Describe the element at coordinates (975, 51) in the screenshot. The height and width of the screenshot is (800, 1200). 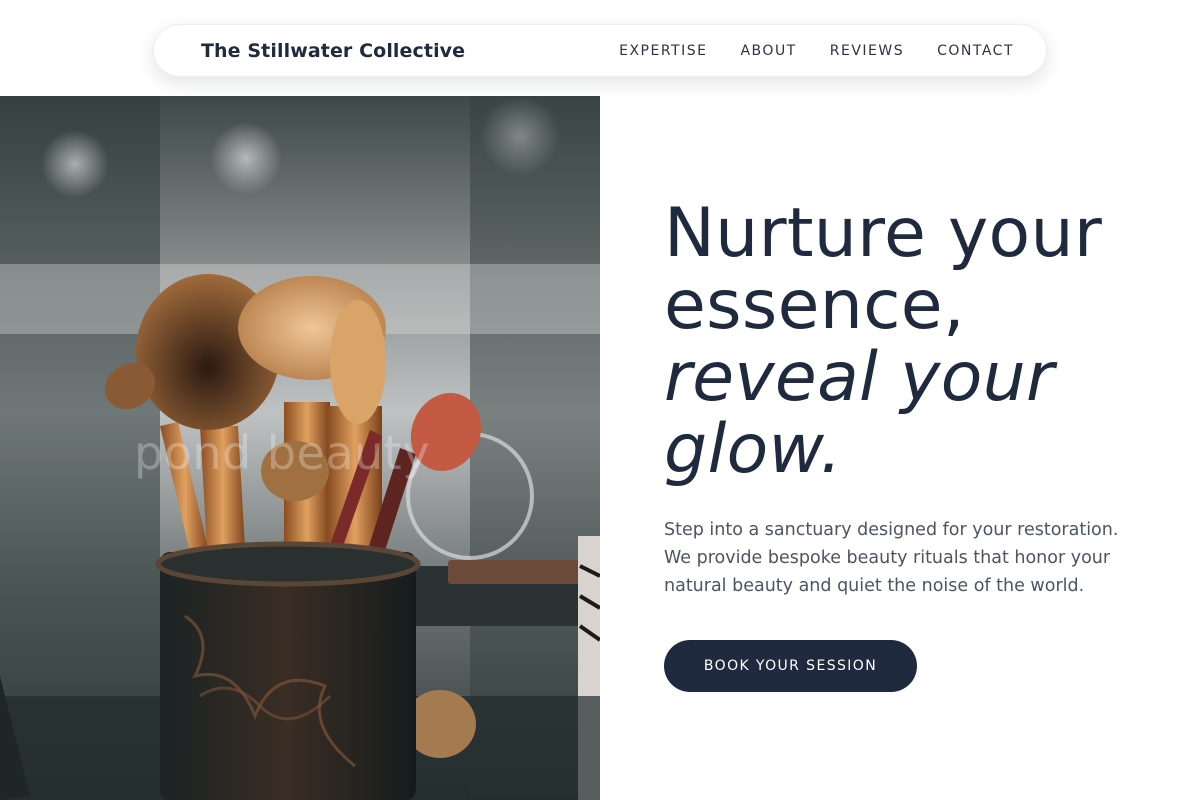
I see `nav-link-contact: CONTACT` at that location.